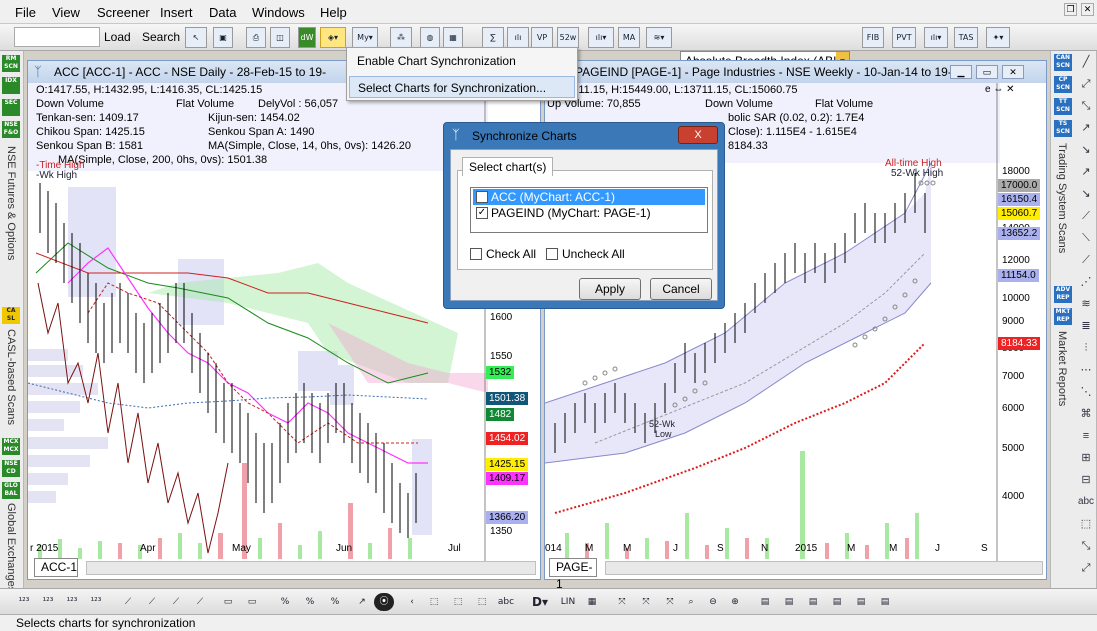 The height and width of the screenshot is (631, 1097). I want to click on casl-button: CA SL, so click(11, 315).